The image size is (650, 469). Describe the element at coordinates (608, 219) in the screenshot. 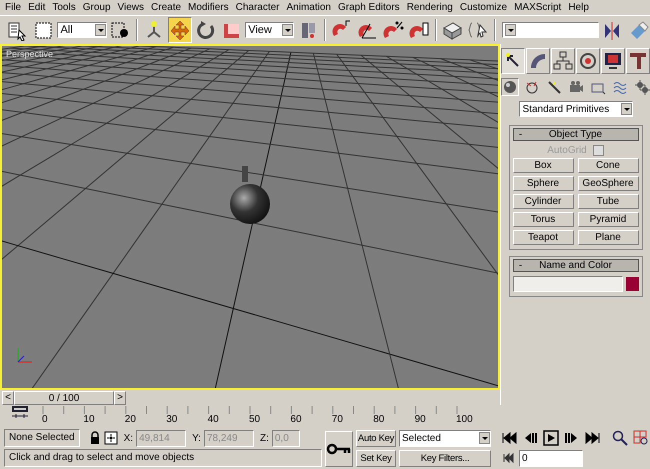

I see `primitive-button: Pyramid` at that location.